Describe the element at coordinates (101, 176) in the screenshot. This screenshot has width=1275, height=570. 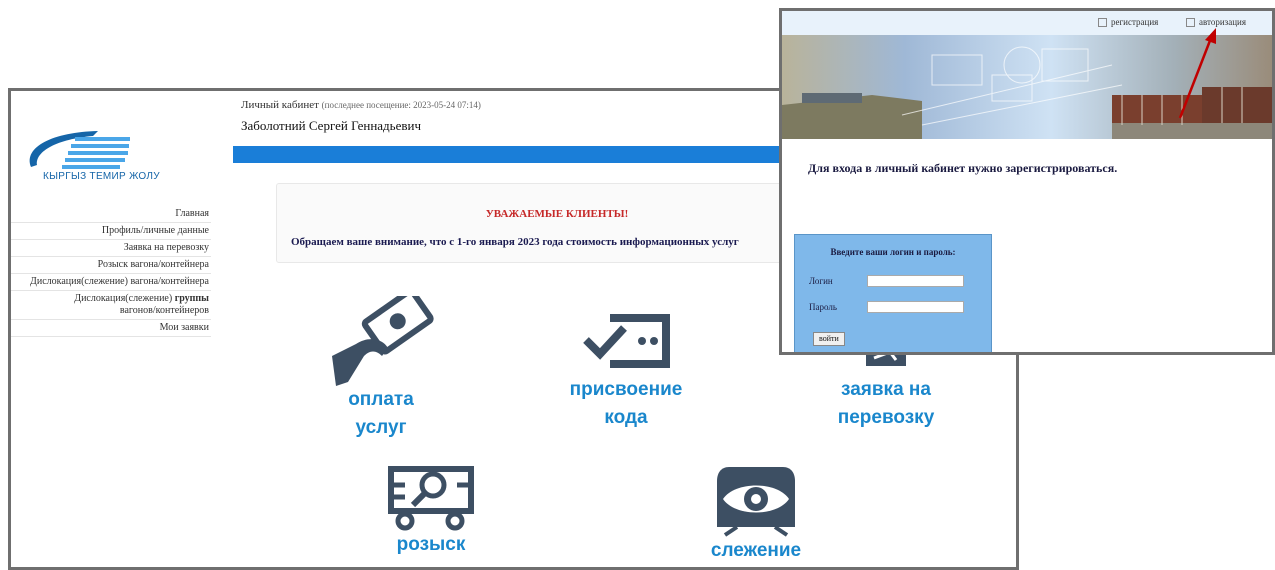
I see `logo-text: КЫРГЫЗ ТЕМИР ЖОЛУ` at that location.